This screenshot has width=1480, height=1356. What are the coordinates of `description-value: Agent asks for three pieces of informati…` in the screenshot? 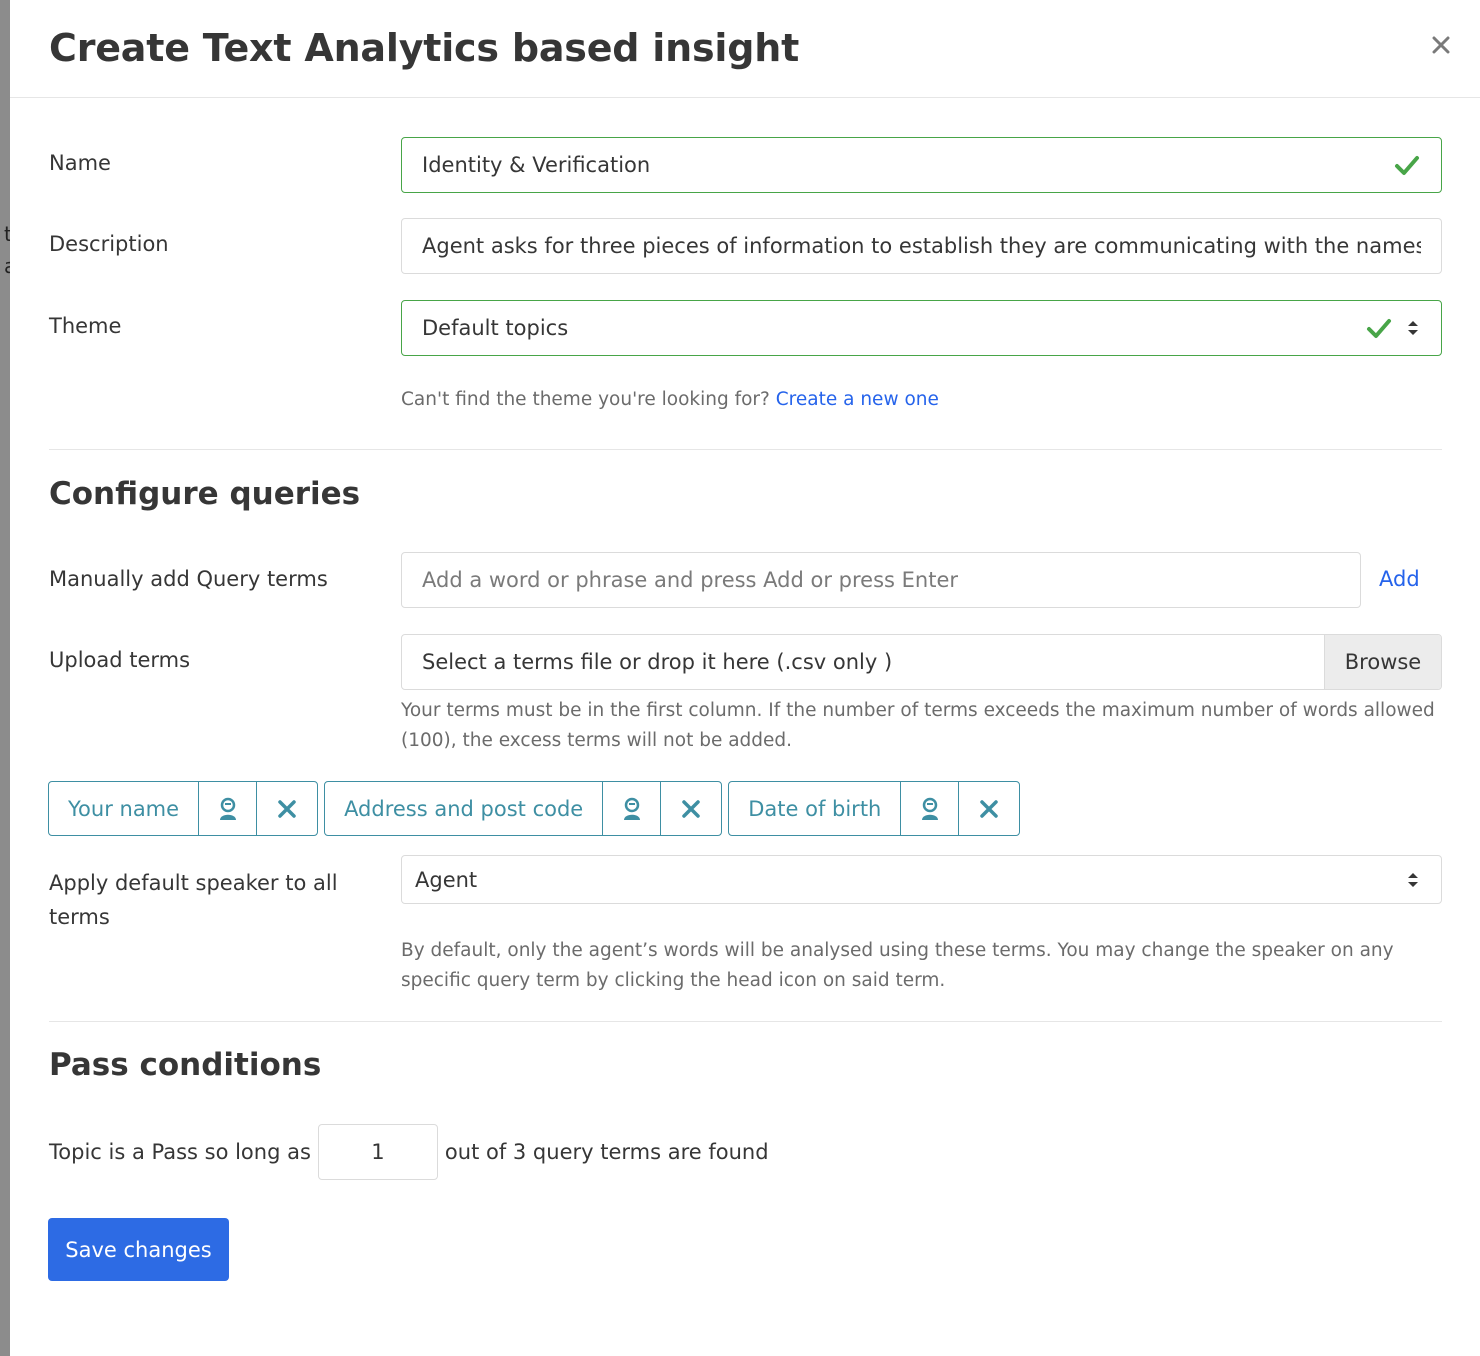 It's located at (921, 246).